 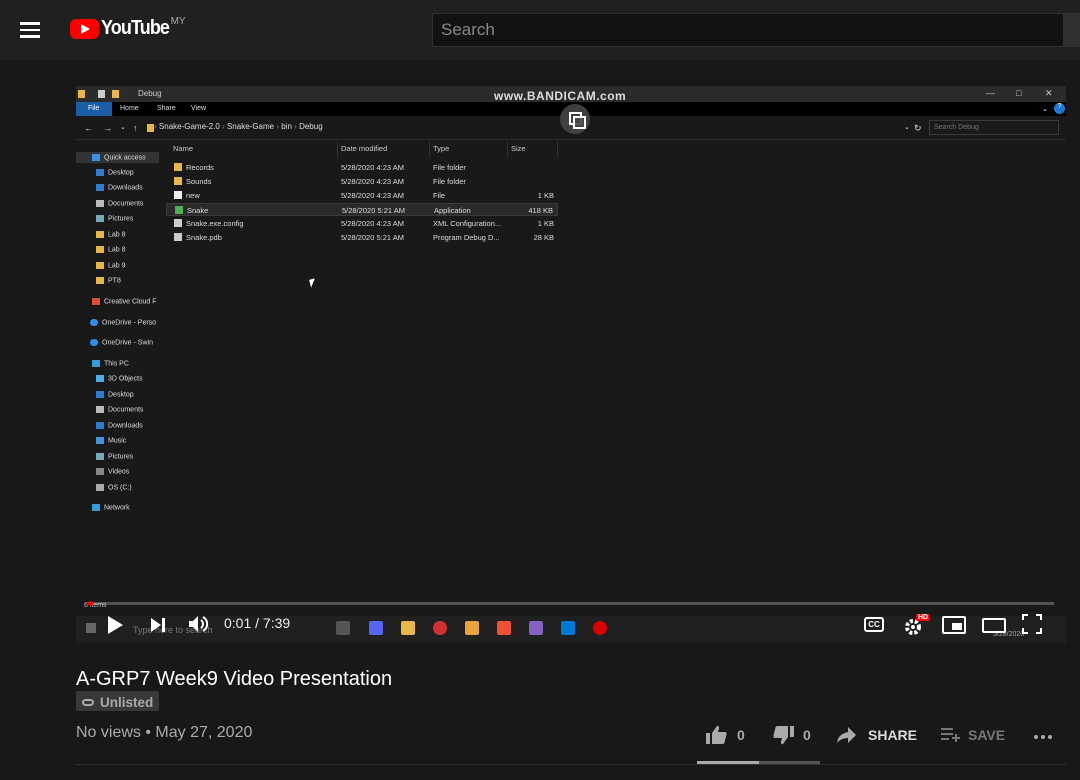 I want to click on vscode-icon, so click(x=568, y=628).